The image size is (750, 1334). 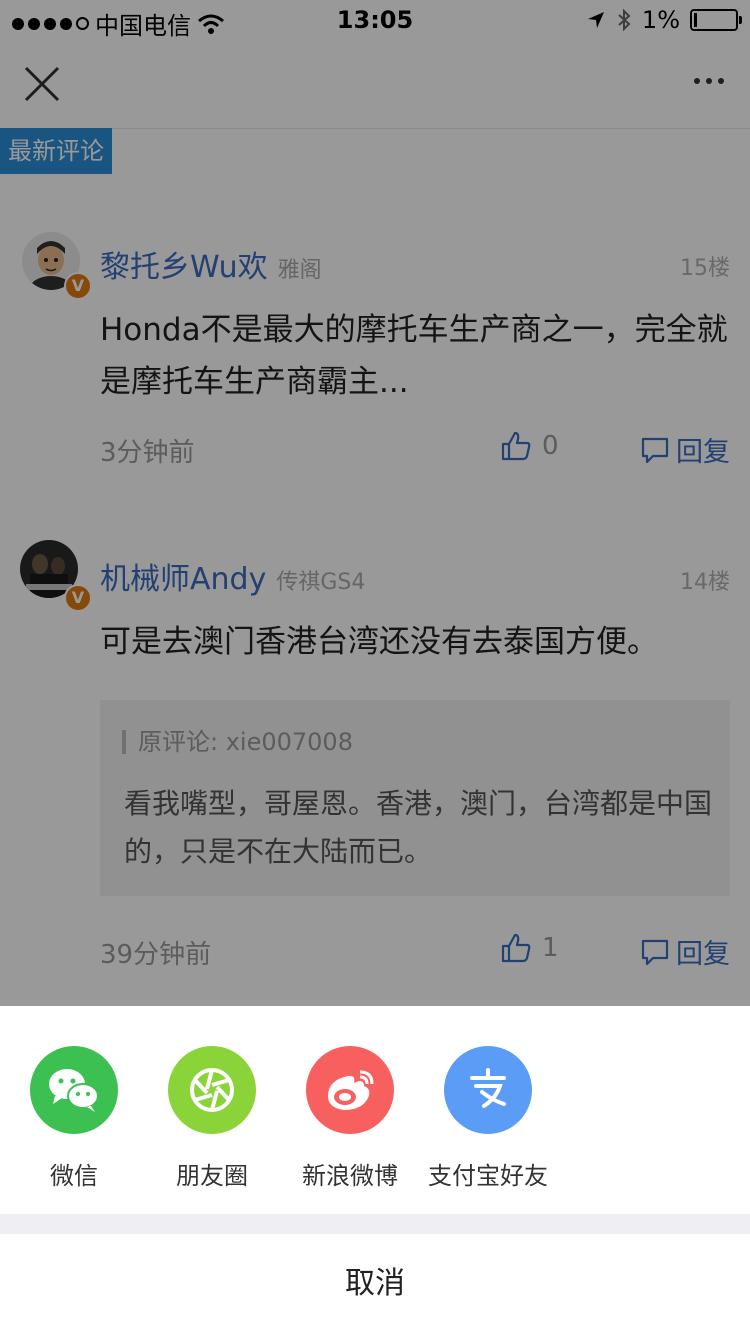 What do you see at coordinates (212, 1176) in the screenshot?
I see `share-label: 朋友圈` at bounding box center [212, 1176].